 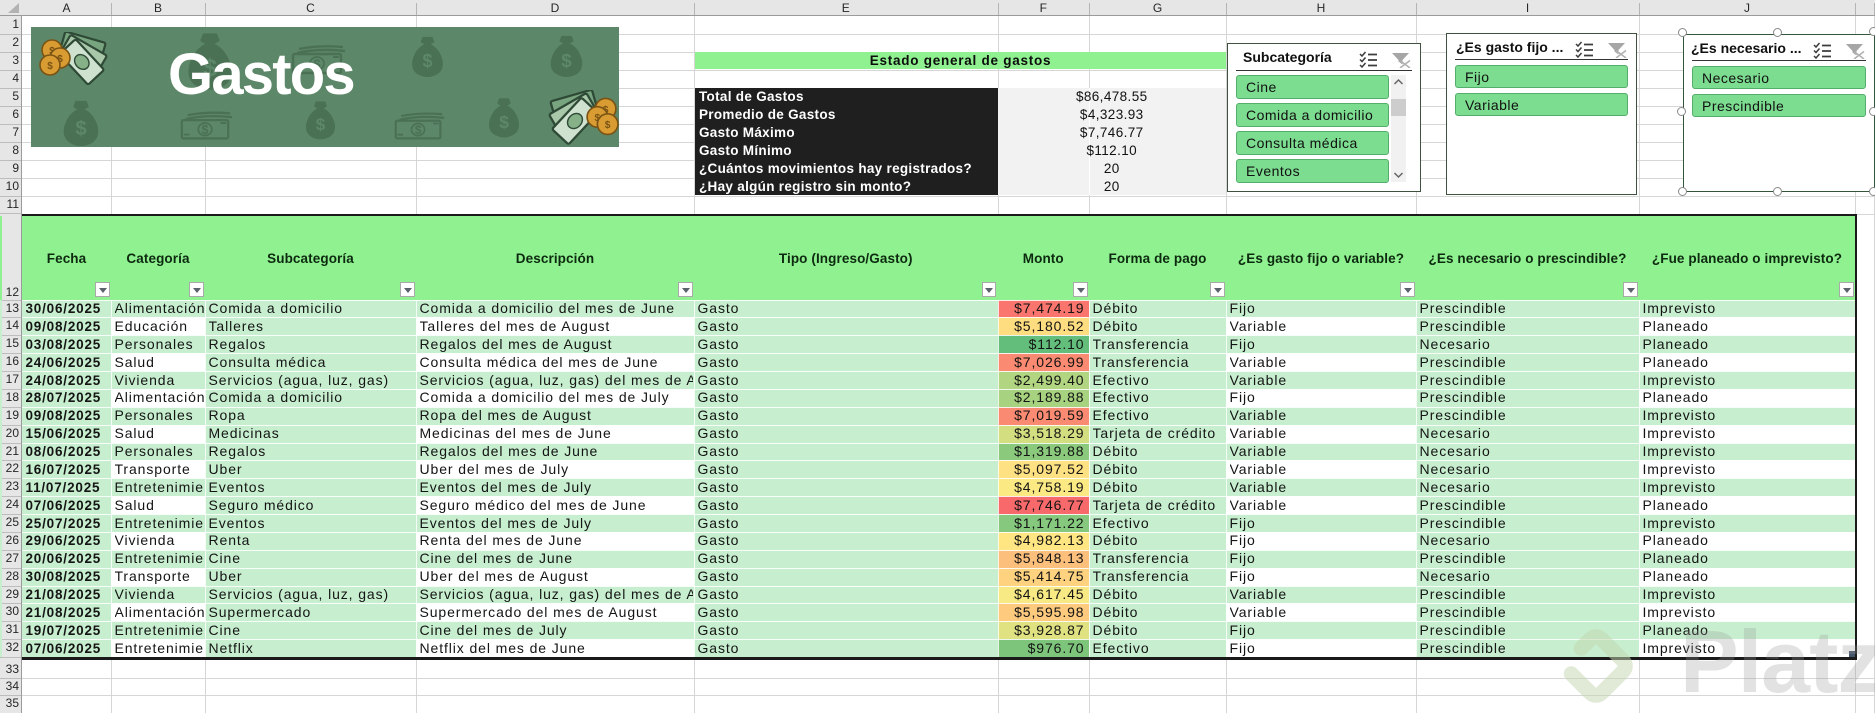 I want to click on svg-text: Platzi, so click(x=1777, y=661).